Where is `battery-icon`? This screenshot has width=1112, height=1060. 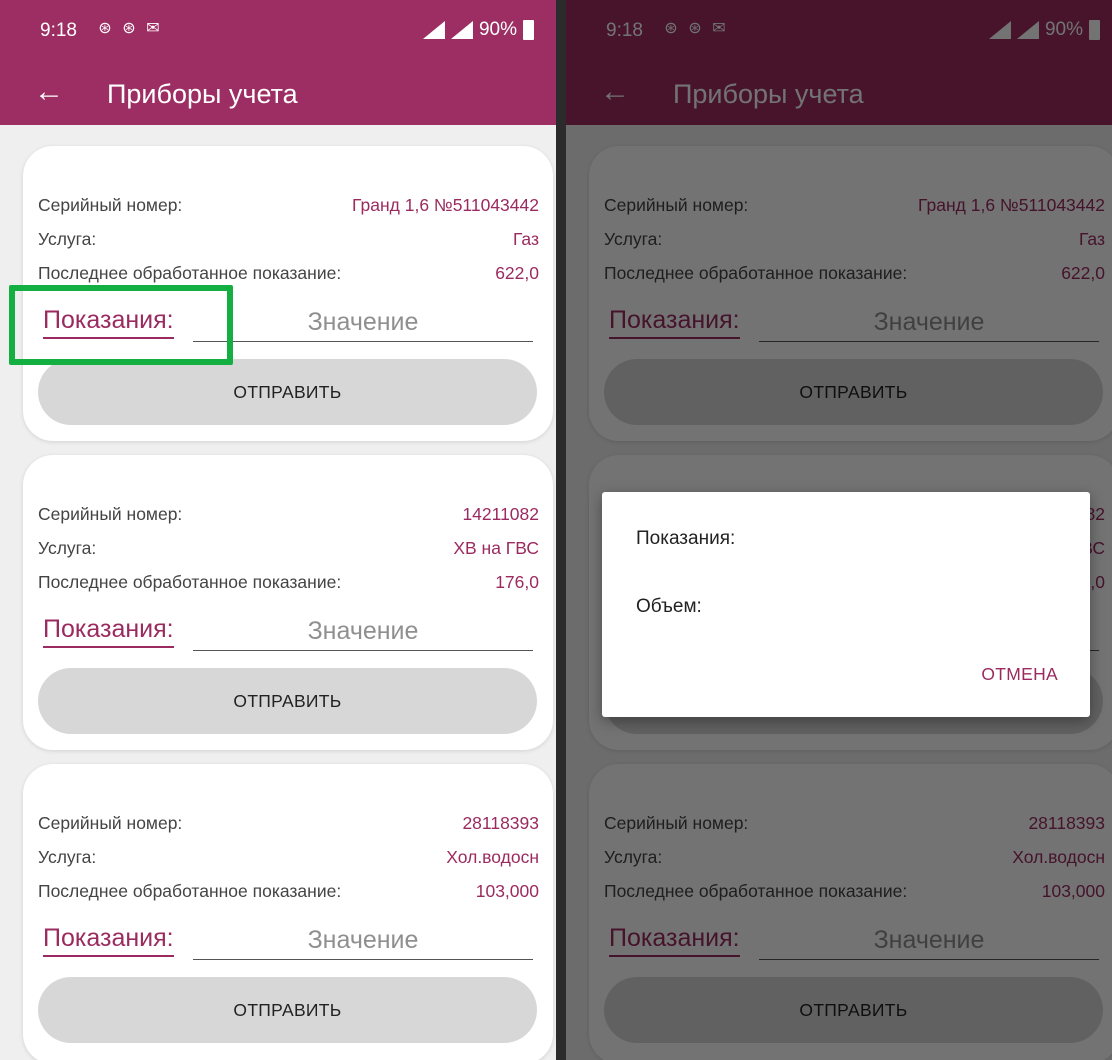
battery-icon is located at coordinates (528, 30).